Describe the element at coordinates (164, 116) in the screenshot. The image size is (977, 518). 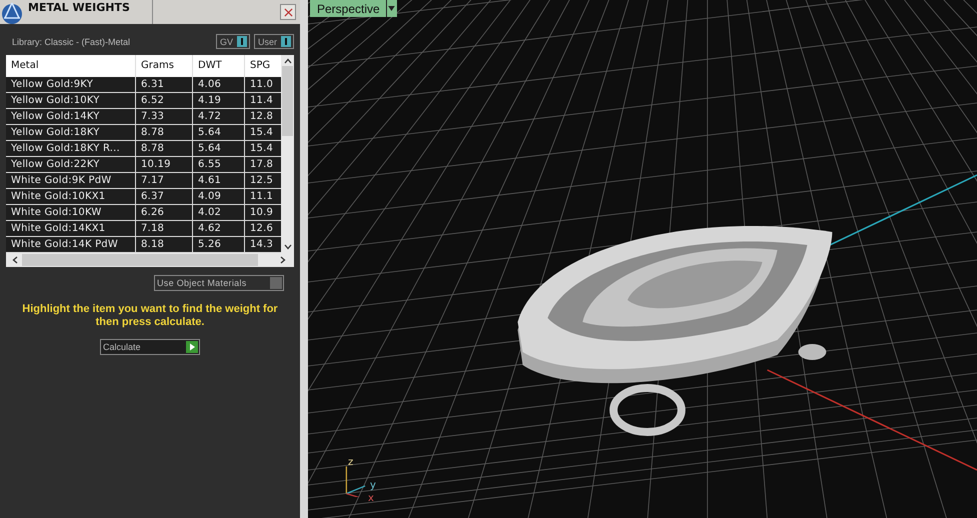
I see `table-cell: 7.33` at that location.